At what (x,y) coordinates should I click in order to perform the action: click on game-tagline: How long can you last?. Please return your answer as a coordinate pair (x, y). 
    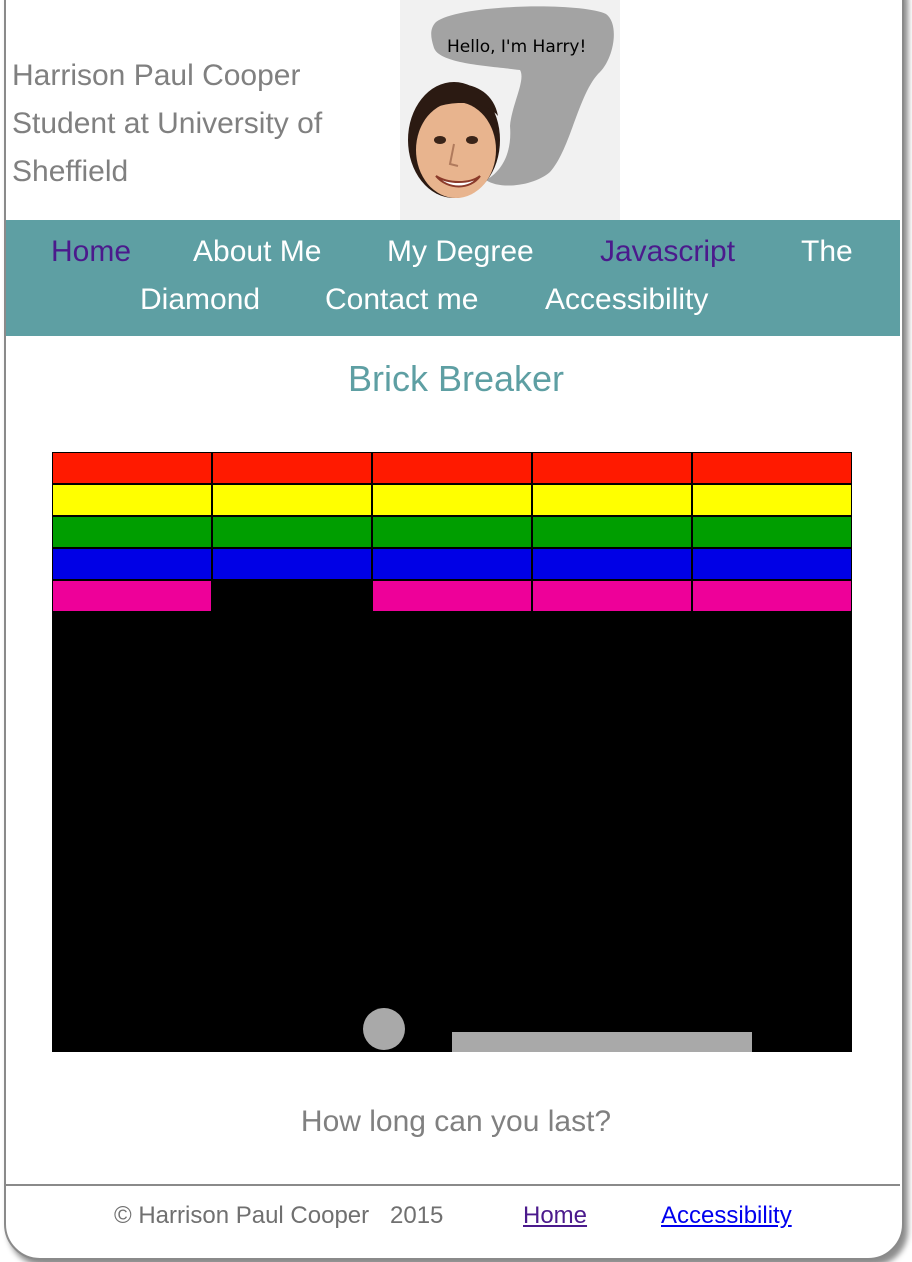
    Looking at the image, I should click on (456, 1121).